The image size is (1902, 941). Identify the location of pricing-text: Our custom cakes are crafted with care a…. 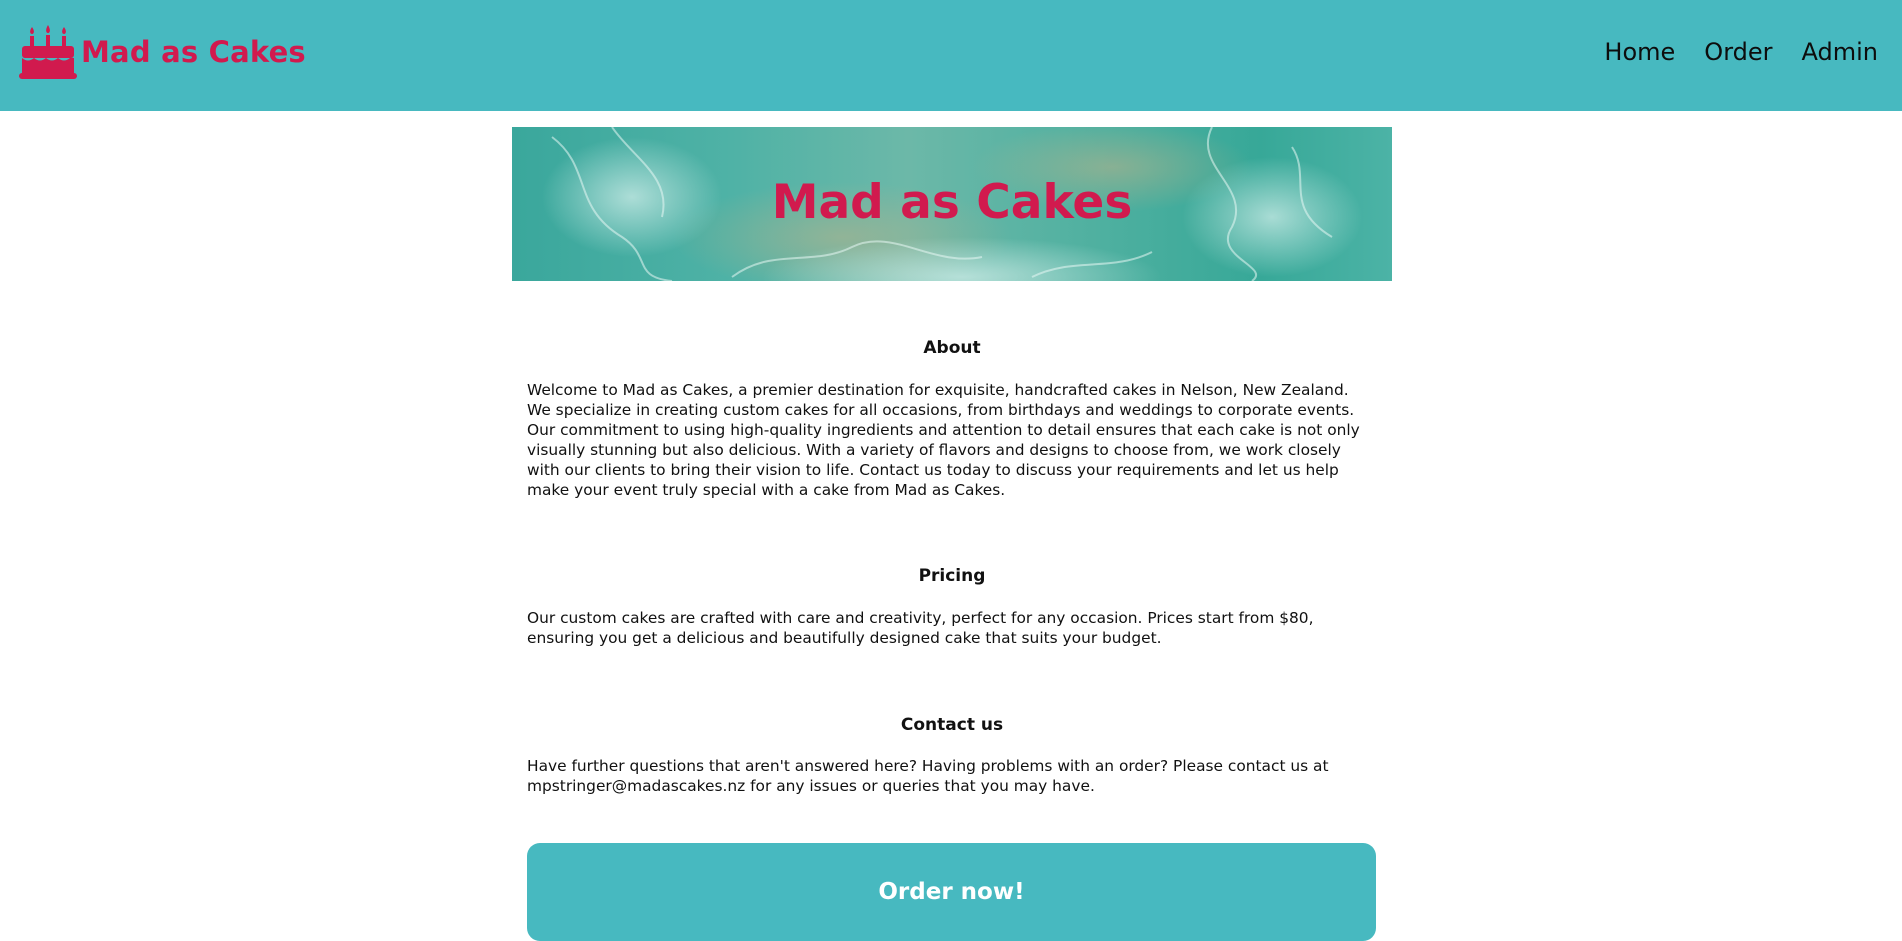
(920, 628).